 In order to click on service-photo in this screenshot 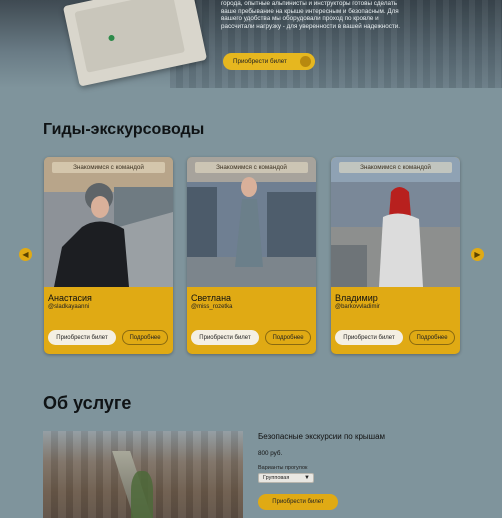, I will do `click(143, 474)`.